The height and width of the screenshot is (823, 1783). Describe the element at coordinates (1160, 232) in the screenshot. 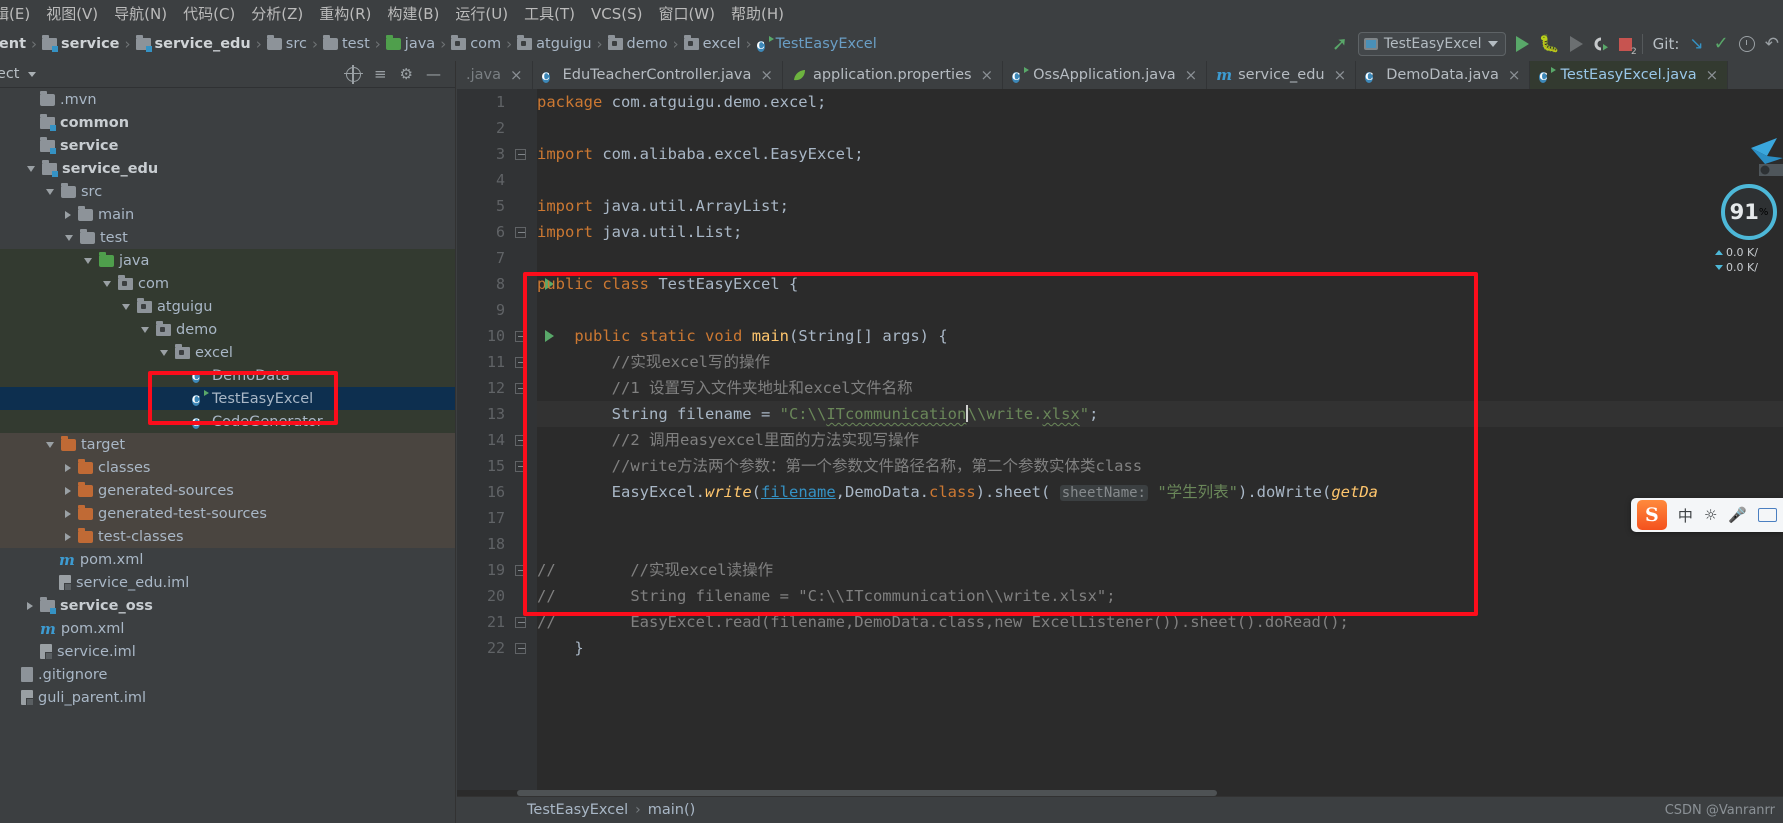

I see `code-line: import java.util.List;` at that location.